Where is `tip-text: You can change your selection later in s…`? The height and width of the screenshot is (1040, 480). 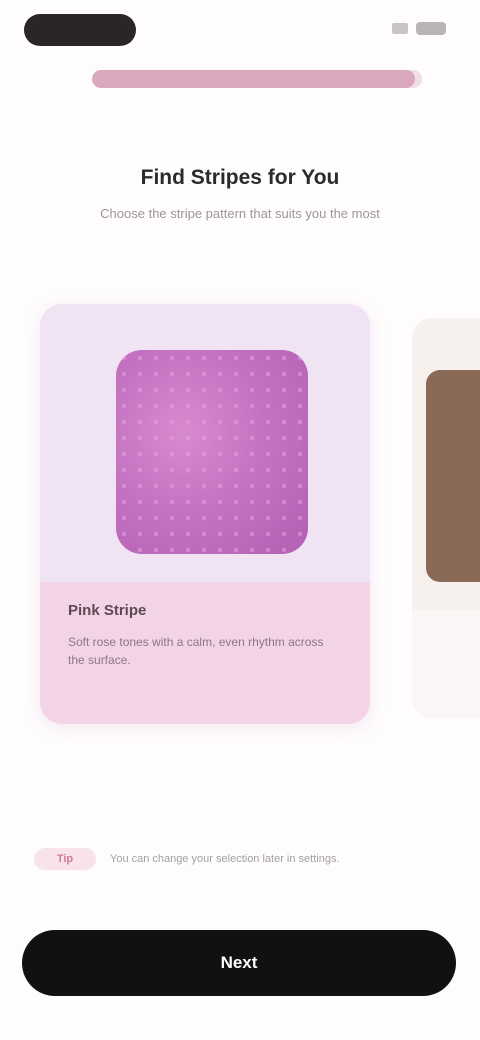 tip-text: You can change your selection later in s… is located at coordinates (225, 859).